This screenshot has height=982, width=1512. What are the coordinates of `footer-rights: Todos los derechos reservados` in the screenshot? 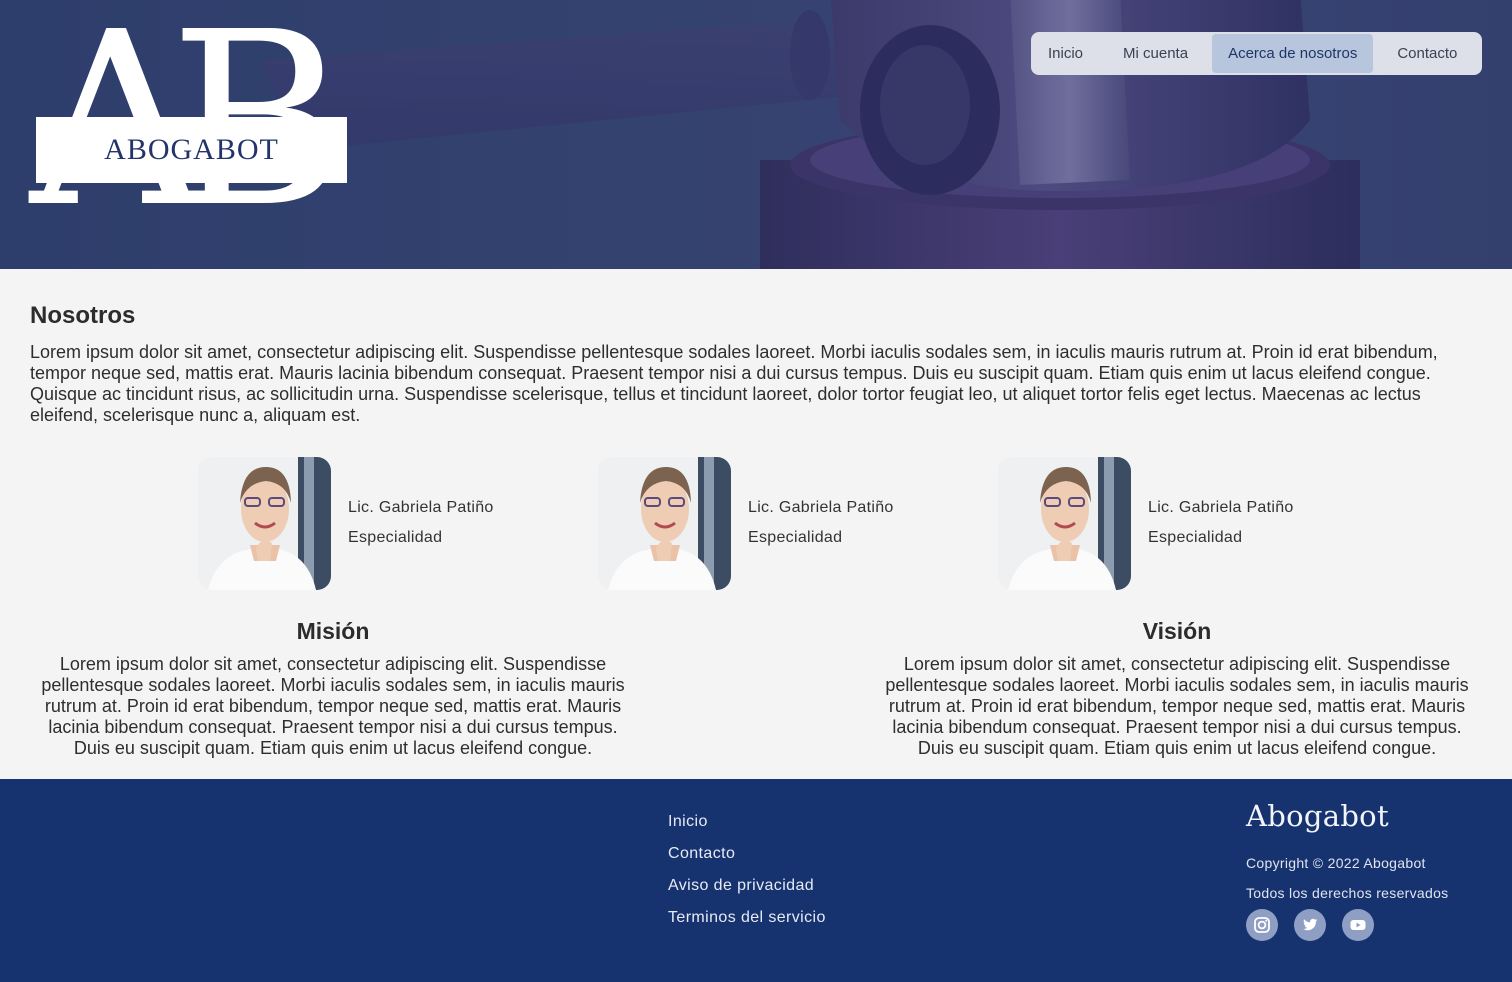 It's located at (1347, 893).